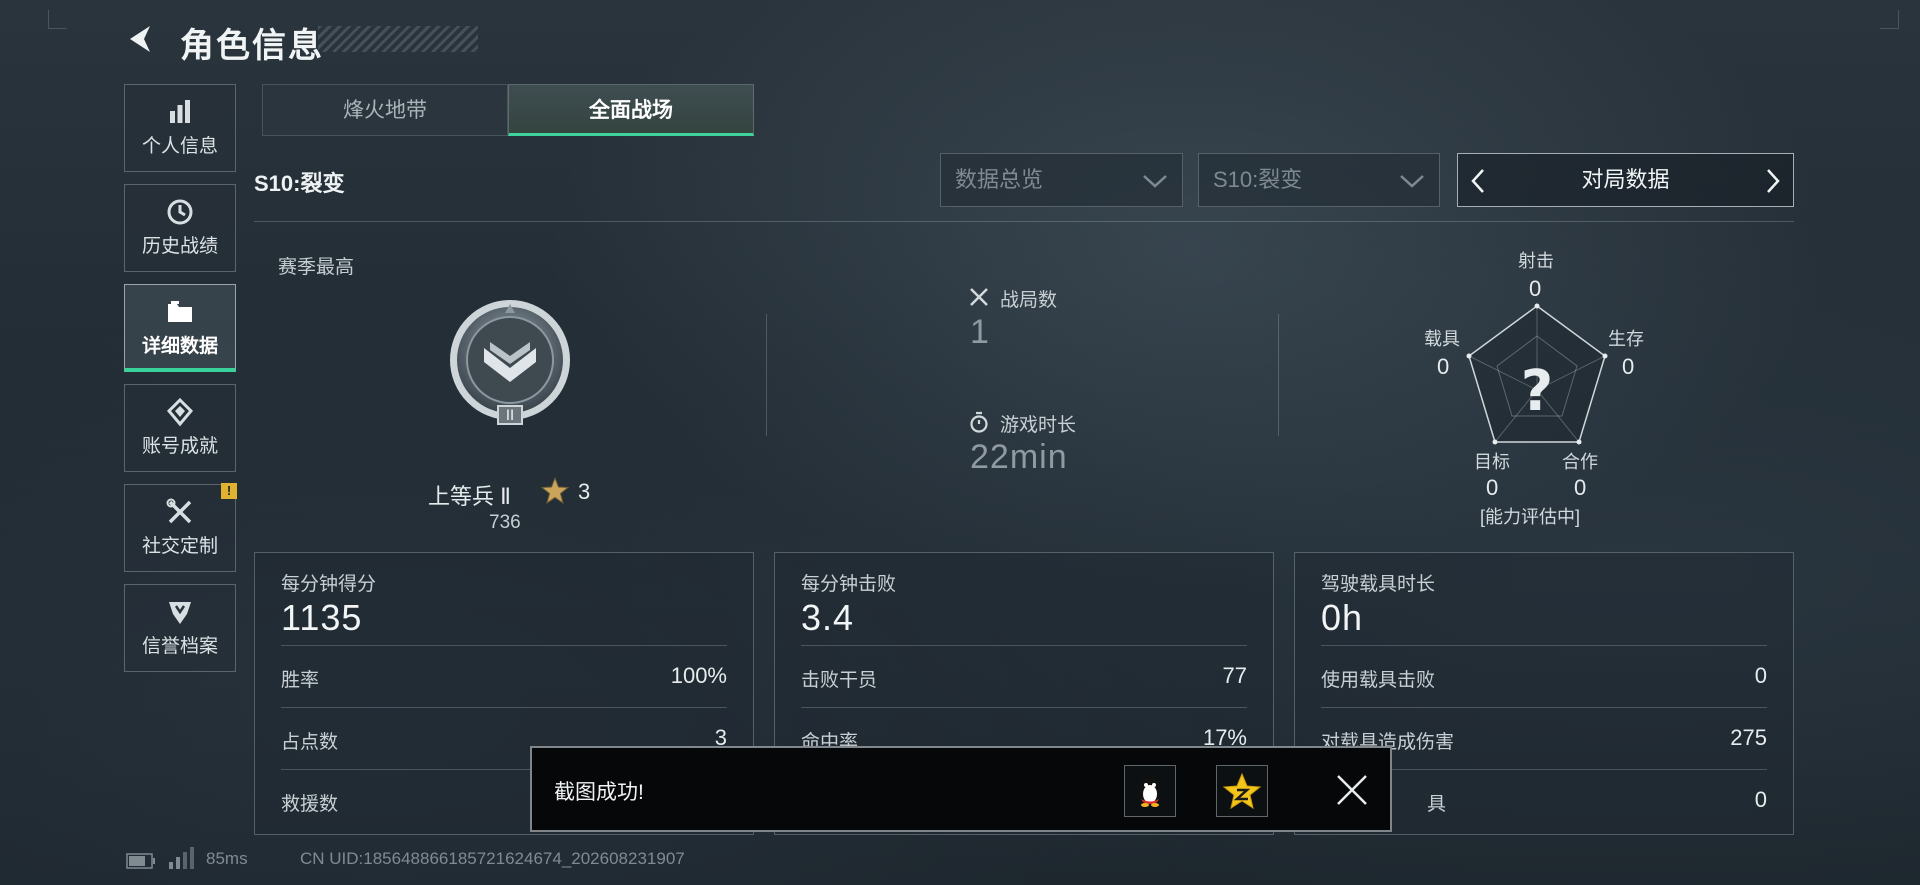 The width and height of the screenshot is (1920, 885). What do you see at coordinates (1029, 300) in the screenshot?
I see `matches-label: 战局数` at bounding box center [1029, 300].